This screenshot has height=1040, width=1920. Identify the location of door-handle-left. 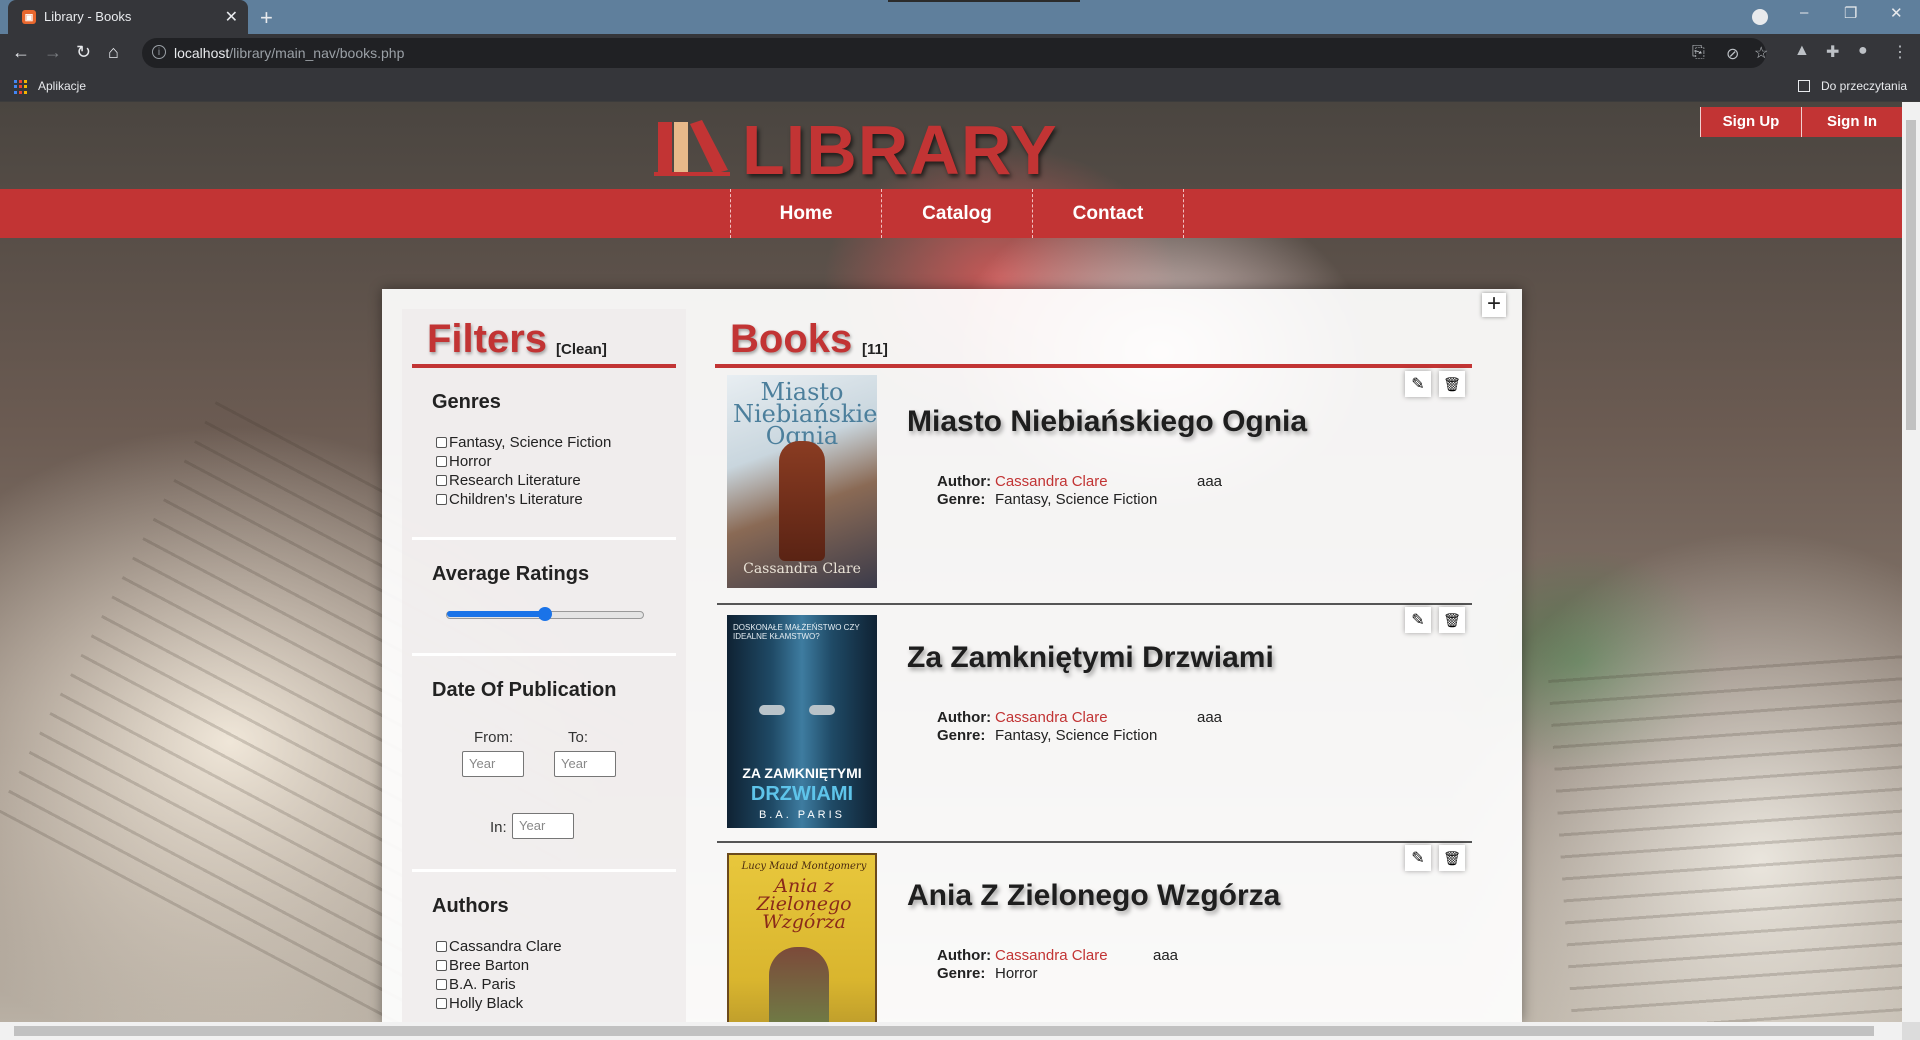
(772, 710).